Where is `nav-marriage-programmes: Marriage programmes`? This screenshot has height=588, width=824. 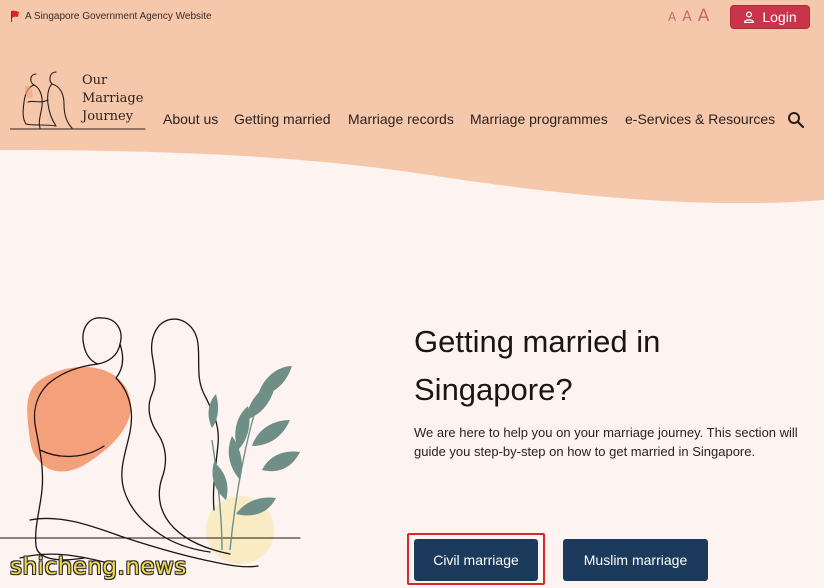
nav-marriage-programmes: Marriage programmes is located at coordinates (539, 119).